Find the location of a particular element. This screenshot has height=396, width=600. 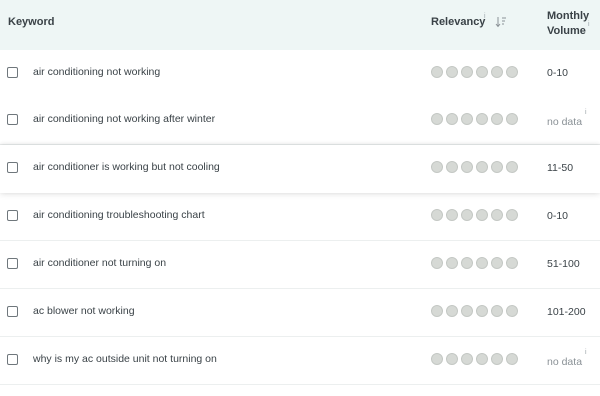

monthly-volume: 51-100 is located at coordinates (563, 264).